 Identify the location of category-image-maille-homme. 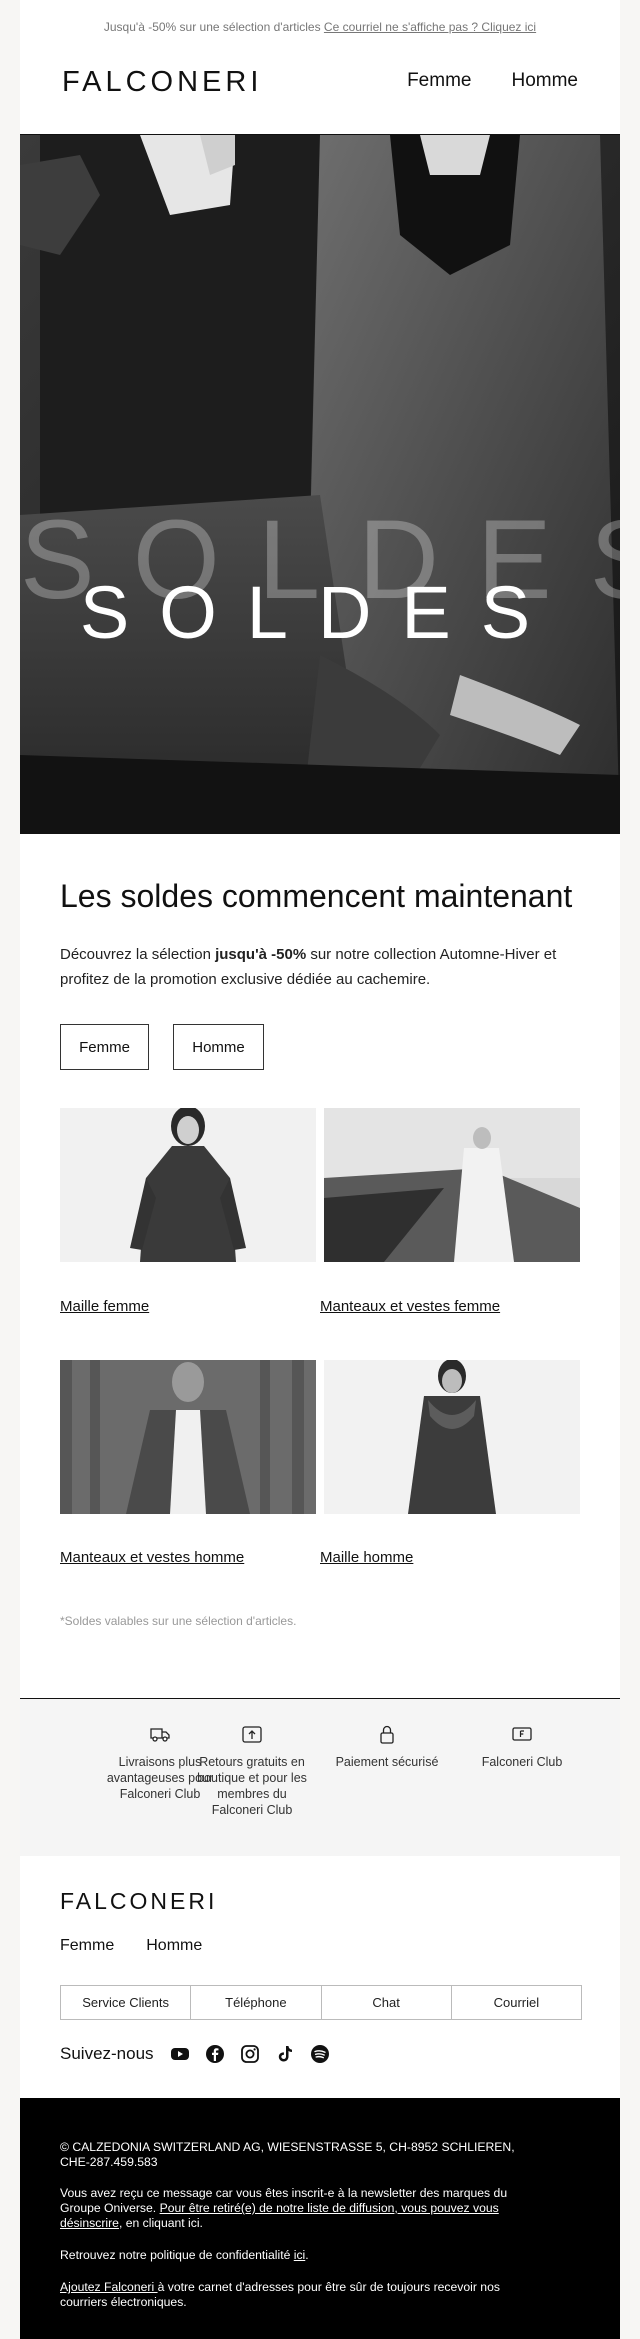
(452, 1437).